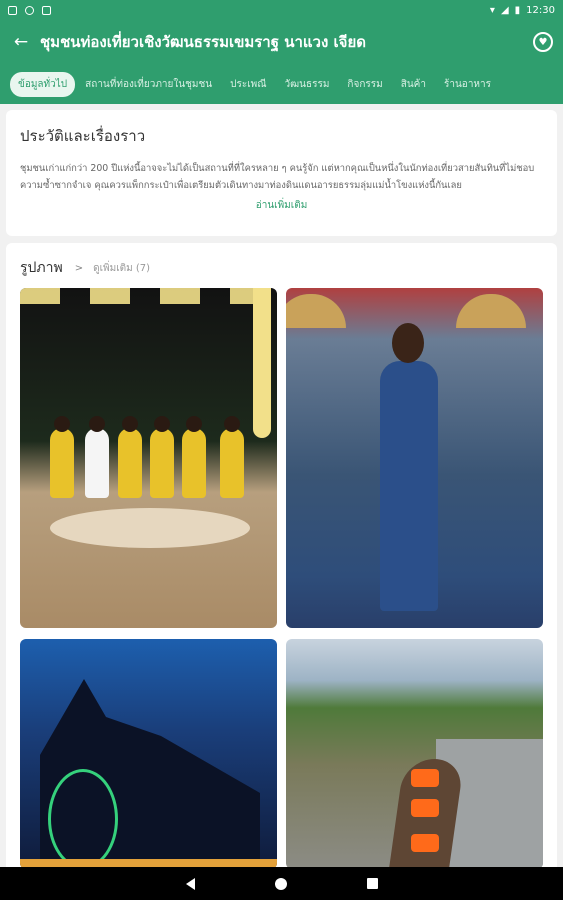  I want to click on photo-temple-night, so click(148, 754).